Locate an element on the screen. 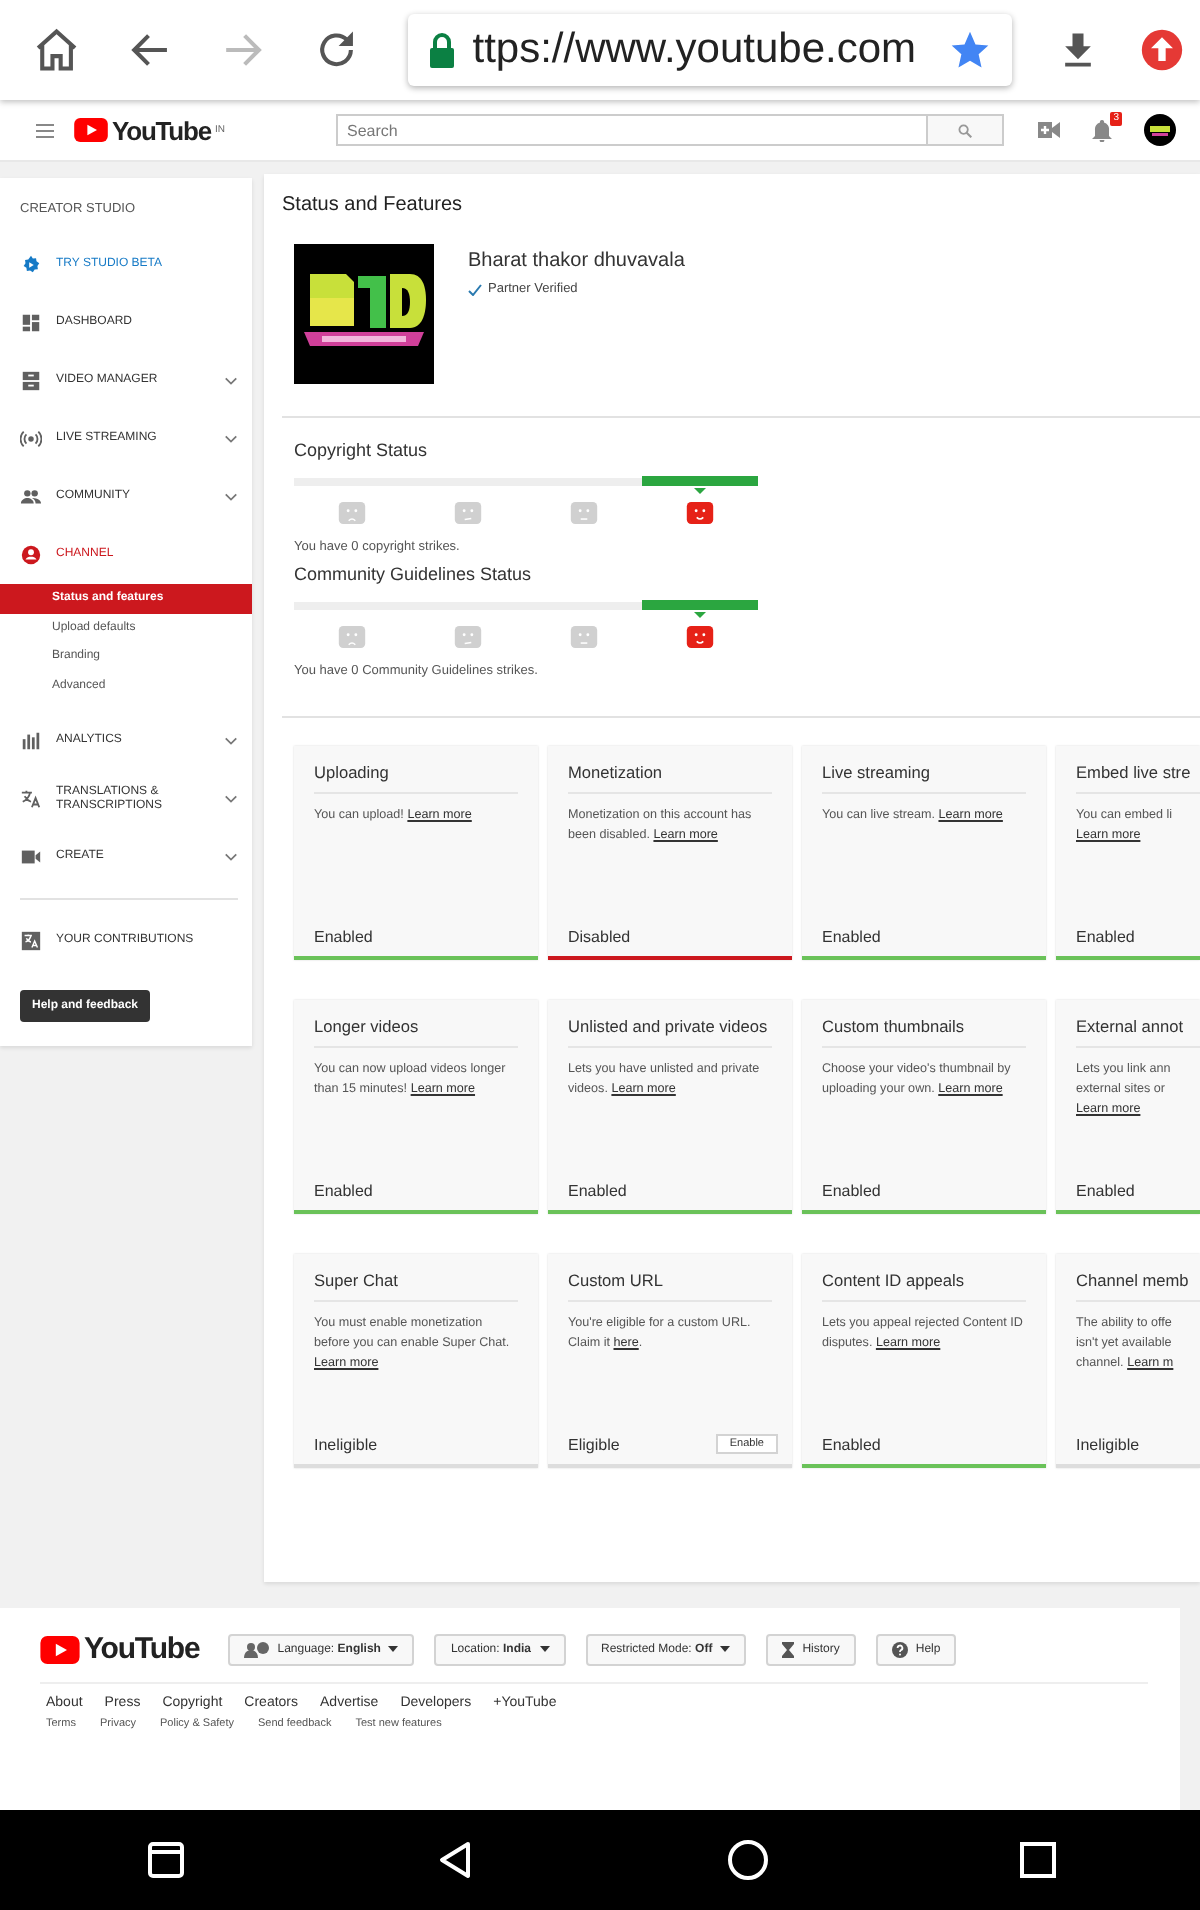 The width and height of the screenshot is (1200, 1910). url-text: ttps://www.youtube.com is located at coordinates (694, 50).